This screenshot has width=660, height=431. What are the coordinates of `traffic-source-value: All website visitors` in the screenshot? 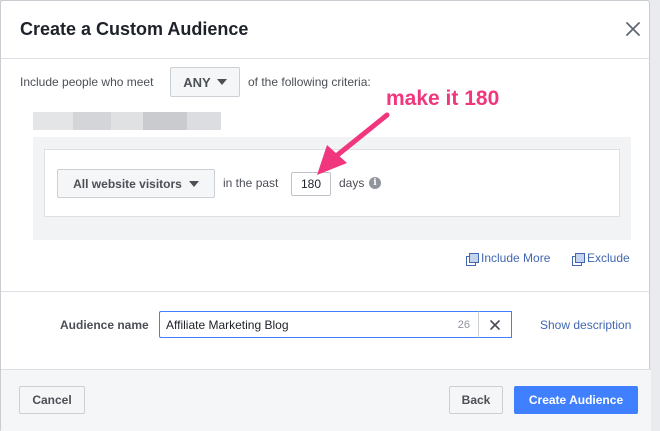 It's located at (127, 183).